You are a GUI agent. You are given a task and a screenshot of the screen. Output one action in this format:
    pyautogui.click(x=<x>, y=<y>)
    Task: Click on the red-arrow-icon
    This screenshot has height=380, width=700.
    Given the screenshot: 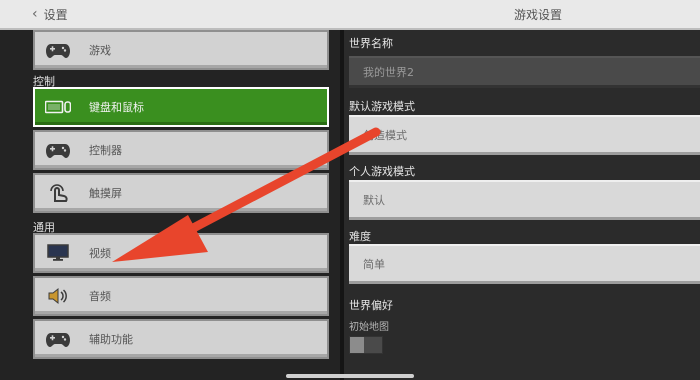 What is the action you would take?
    pyautogui.click(x=246, y=194)
    